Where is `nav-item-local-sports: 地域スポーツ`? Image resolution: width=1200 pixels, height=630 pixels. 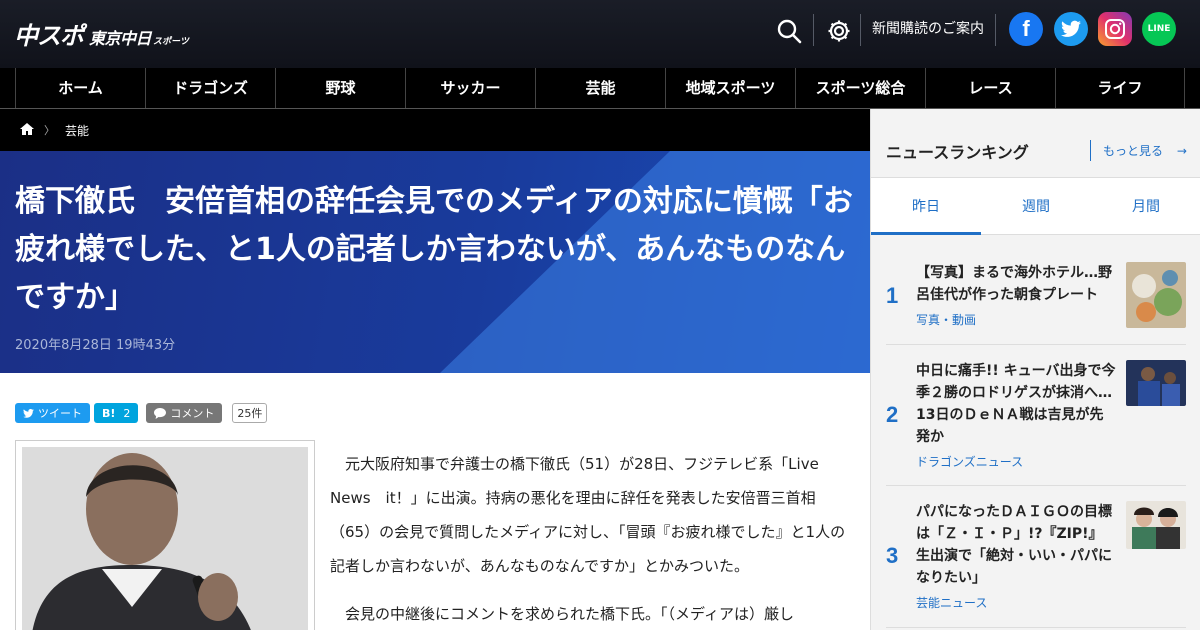 nav-item-local-sports: 地域スポーツ is located at coordinates (730, 88).